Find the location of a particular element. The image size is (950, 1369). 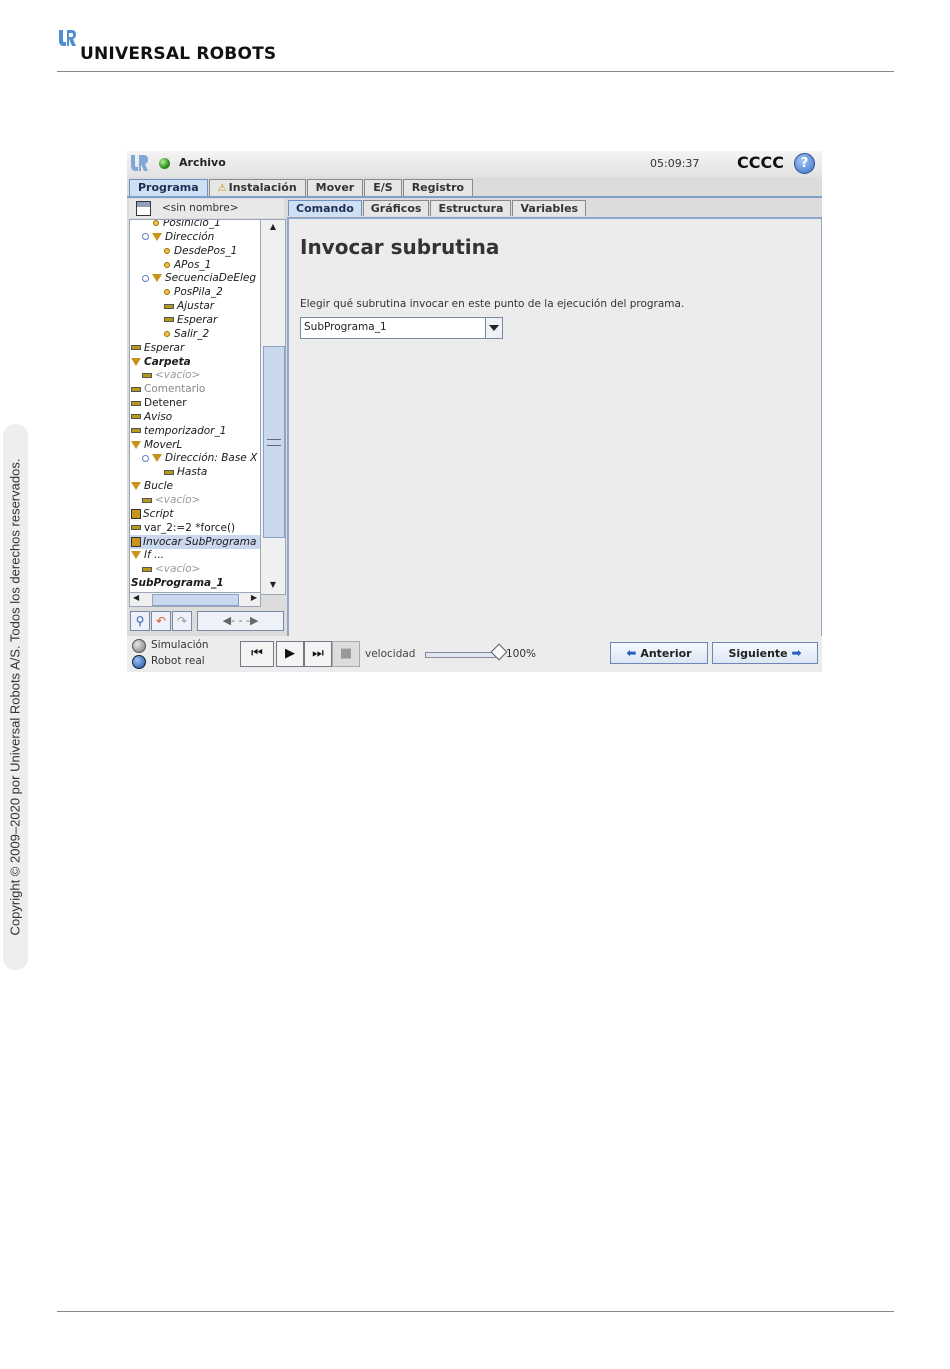

undo-icon: ↶ is located at coordinates (161, 621).